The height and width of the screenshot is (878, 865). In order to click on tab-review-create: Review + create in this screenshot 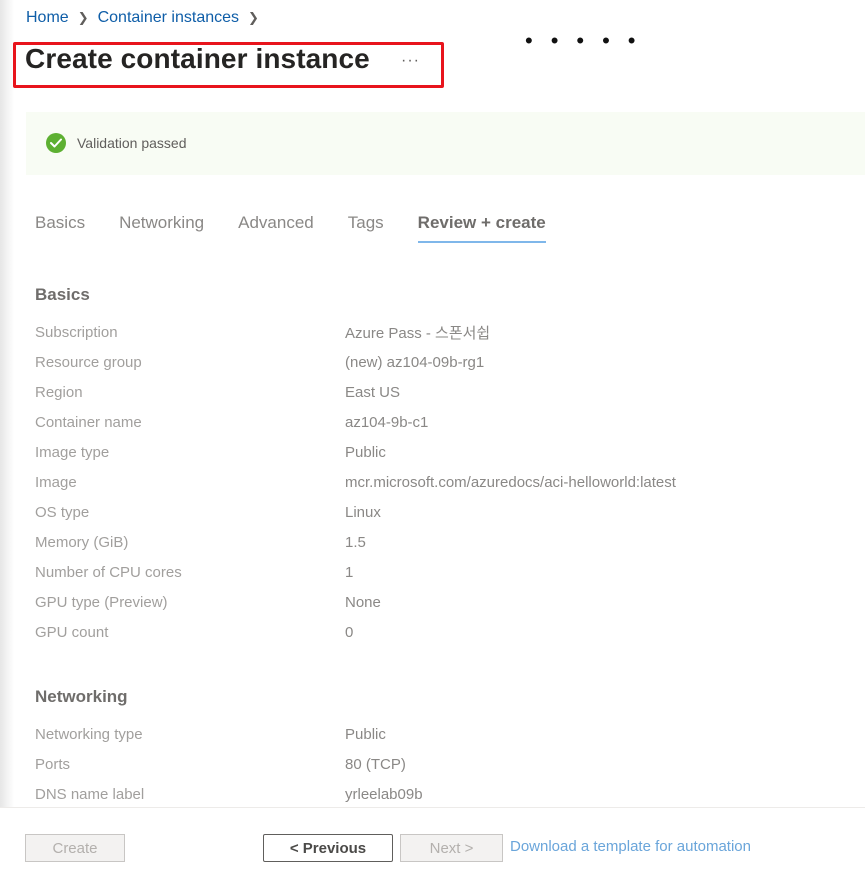, I will do `click(481, 228)`.